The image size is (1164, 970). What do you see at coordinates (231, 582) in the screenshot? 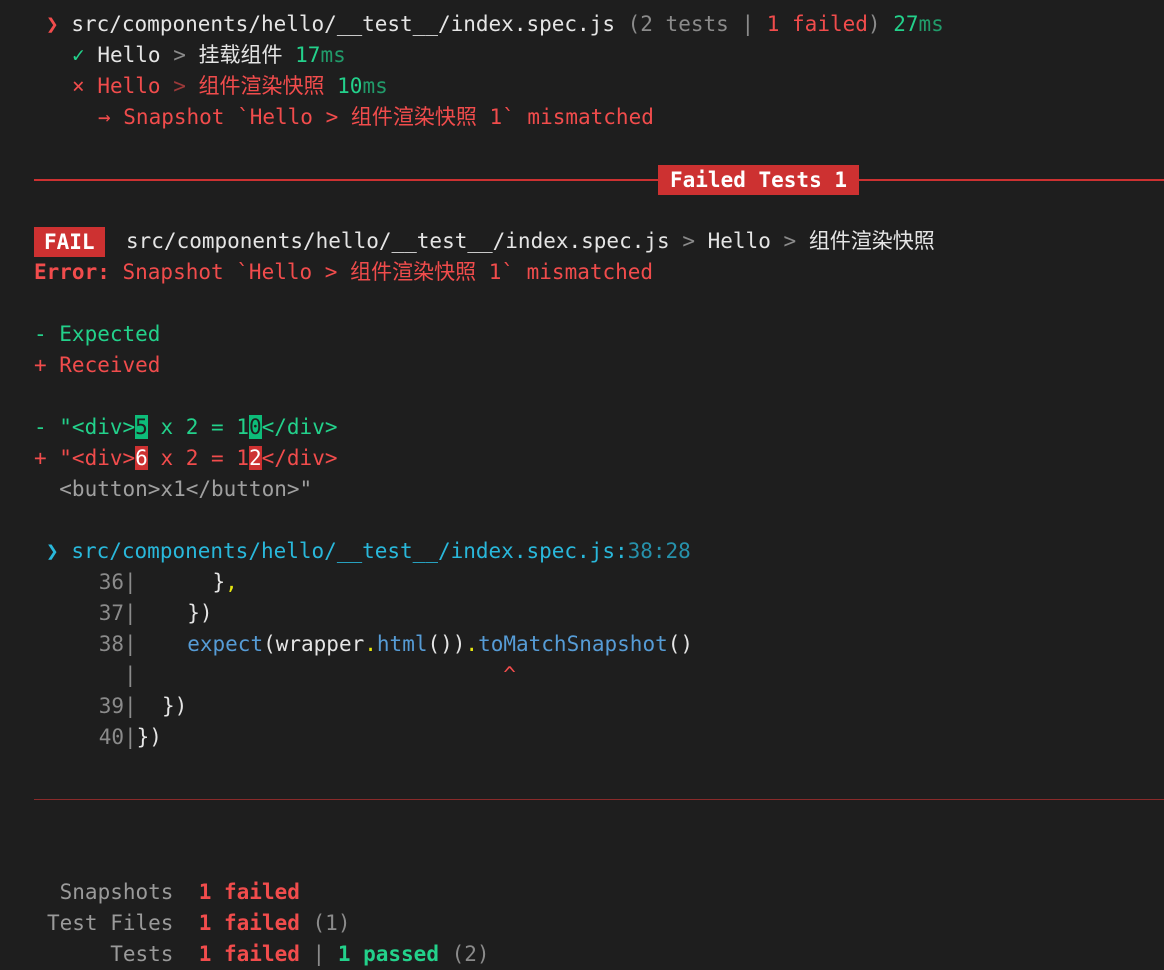
I see `code-token: ,` at bounding box center [231, 582].